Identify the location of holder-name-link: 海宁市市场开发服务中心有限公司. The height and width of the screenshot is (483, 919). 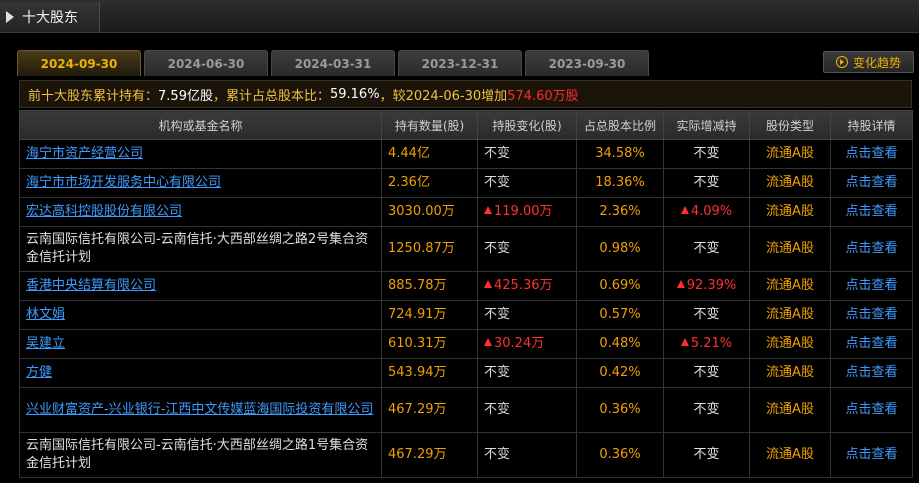
(123, 182).